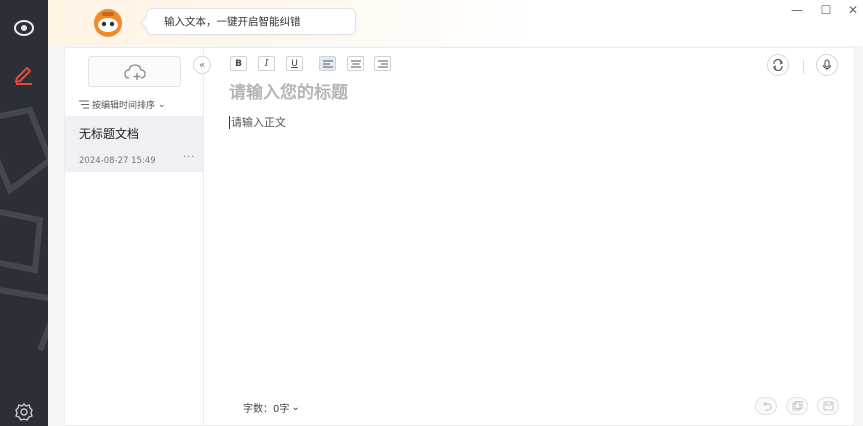  What do you see at coordinates (826, 10) in the screenshot?
I see `maximize-button: ☐` at bounding box center [826, 10].